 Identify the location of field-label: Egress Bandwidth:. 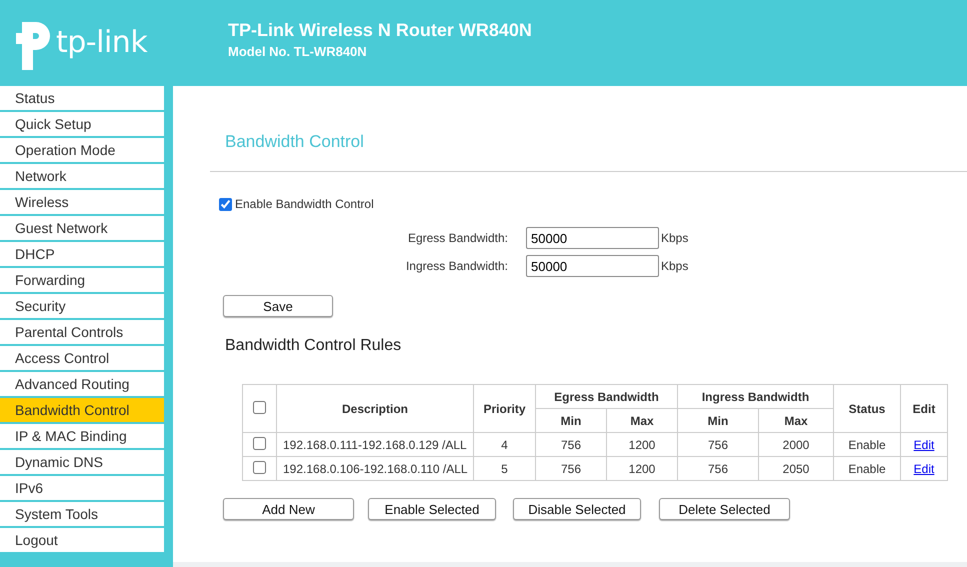
(457, 238).